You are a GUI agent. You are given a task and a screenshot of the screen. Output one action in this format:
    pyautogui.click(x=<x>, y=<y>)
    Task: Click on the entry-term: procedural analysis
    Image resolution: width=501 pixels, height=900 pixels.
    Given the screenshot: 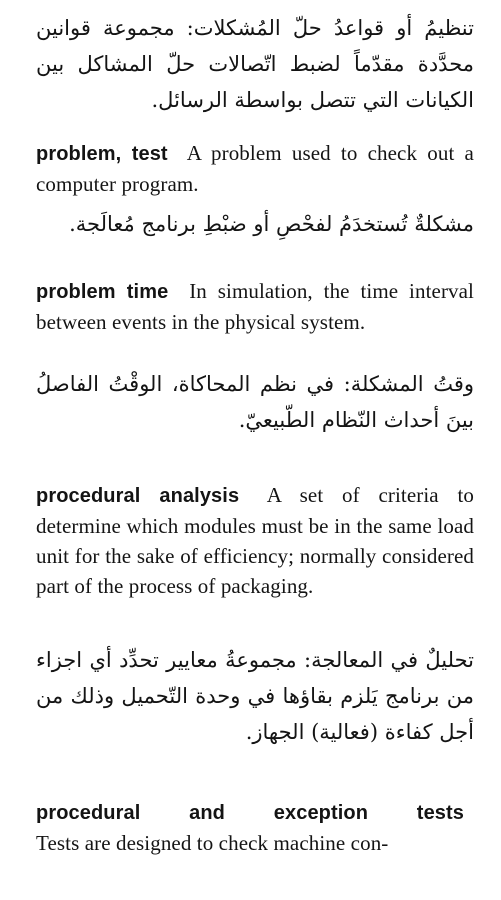 What is the action you would take?
    pyautogui.click(x=138, y=496)
    